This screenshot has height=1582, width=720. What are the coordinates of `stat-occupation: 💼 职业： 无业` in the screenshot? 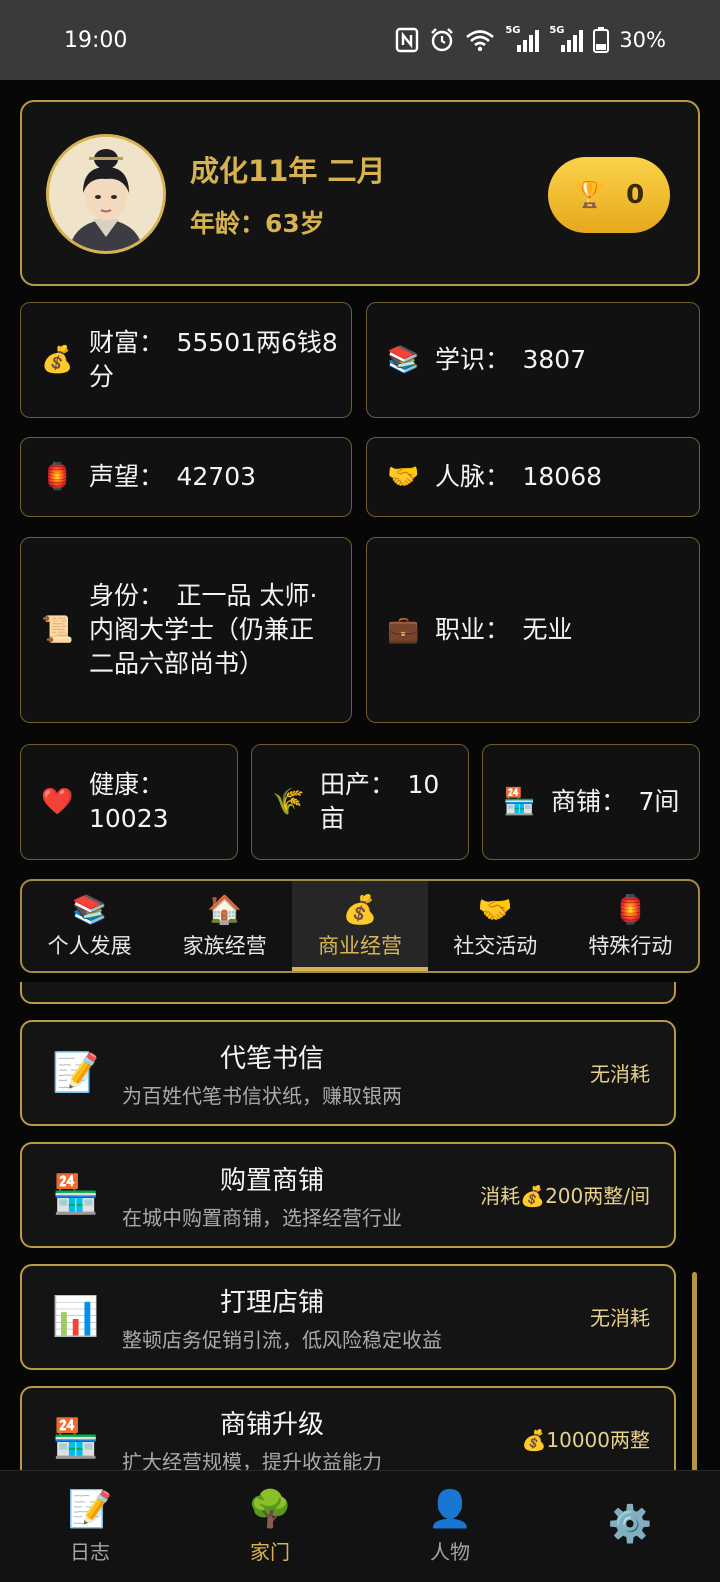 It's located at (533, 630).